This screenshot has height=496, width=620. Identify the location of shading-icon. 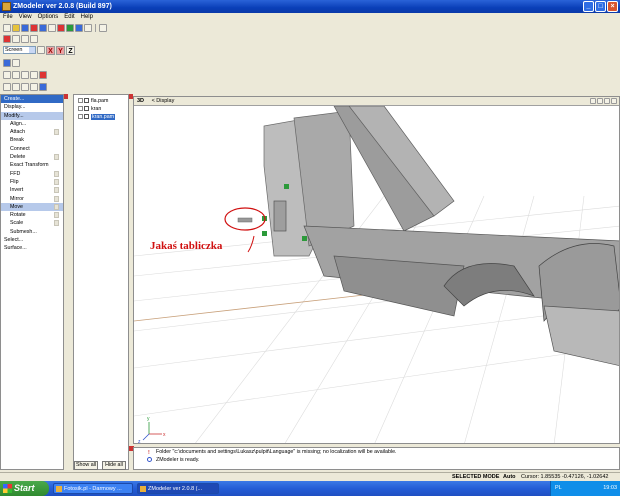
(7, 63).